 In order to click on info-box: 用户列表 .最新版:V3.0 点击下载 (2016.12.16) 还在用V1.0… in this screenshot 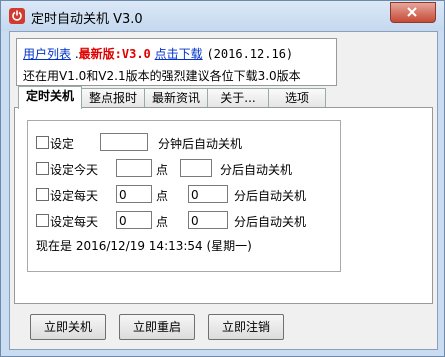, I will do `click(176, 62)`.